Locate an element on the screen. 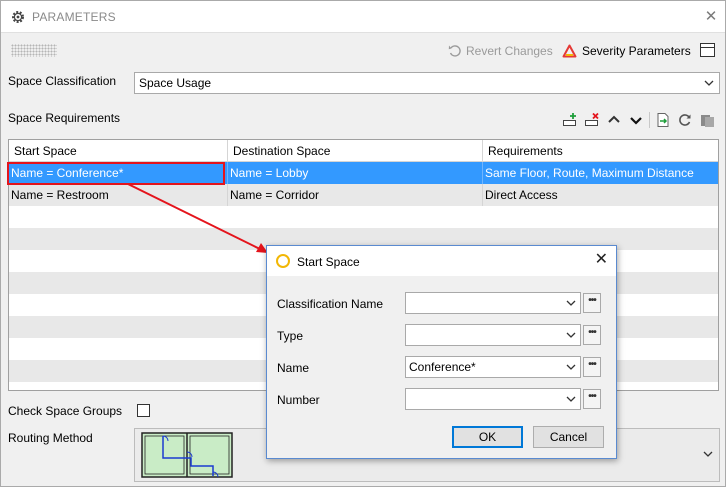  window-title: PARAMETERS is located at coordinates (74, 17).